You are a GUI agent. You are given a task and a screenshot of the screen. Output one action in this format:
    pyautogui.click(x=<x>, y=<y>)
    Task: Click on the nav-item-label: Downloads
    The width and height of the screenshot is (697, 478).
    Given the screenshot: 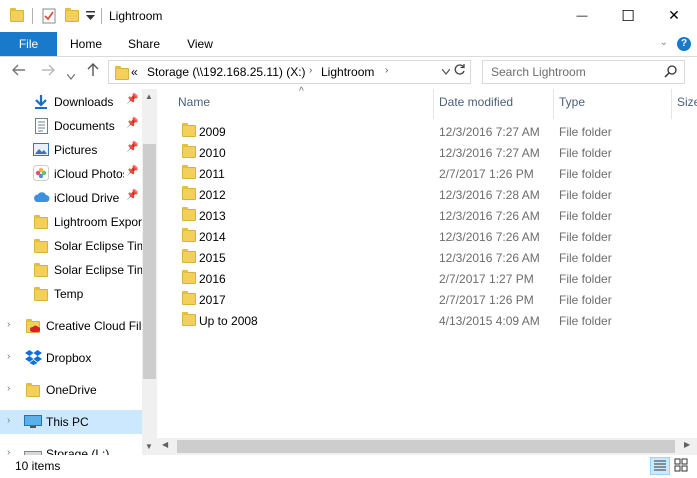 What is the action you would take?
    pyautogui.click(x=84, y=102)
    